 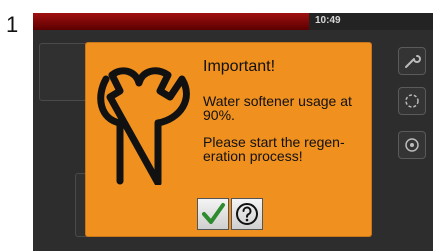 I want to click on side-button-wrench, so click(x=412, y=61).